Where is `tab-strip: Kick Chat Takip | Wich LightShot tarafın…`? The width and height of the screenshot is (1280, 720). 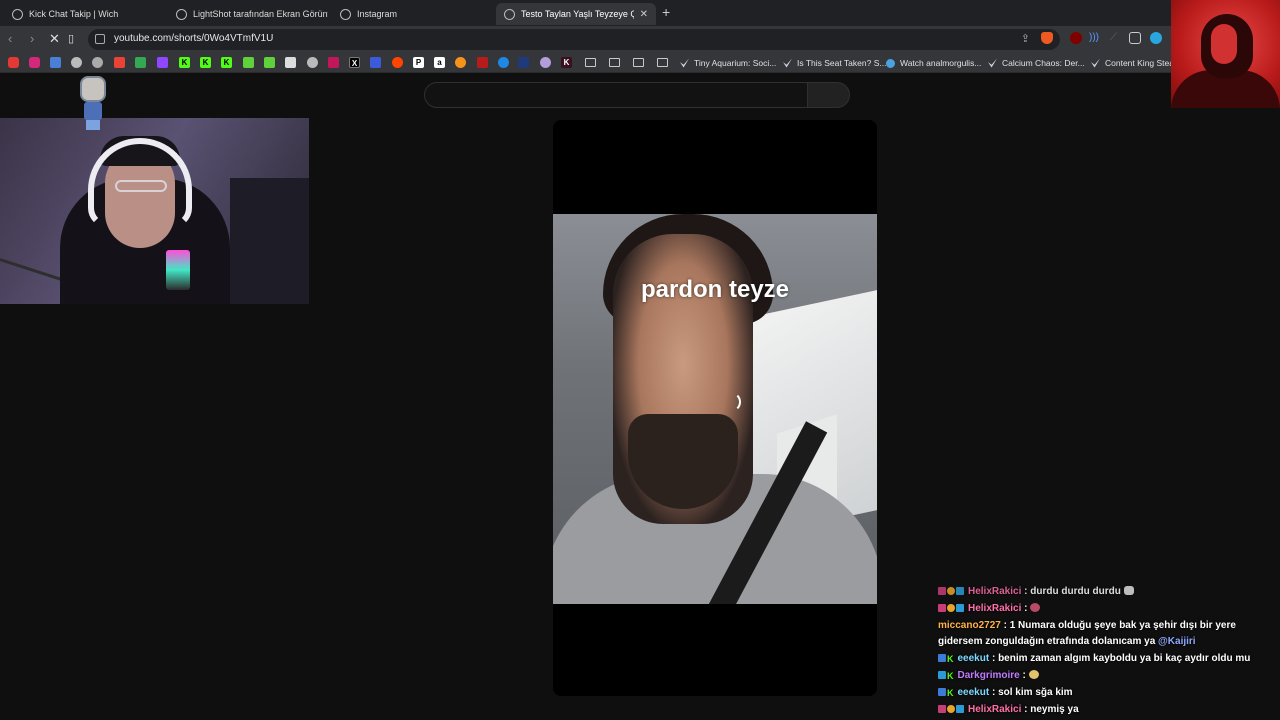 tab-strip: Kick Chat Takip | Wich LightShot tarafın… is located at coordinates (640, 13).